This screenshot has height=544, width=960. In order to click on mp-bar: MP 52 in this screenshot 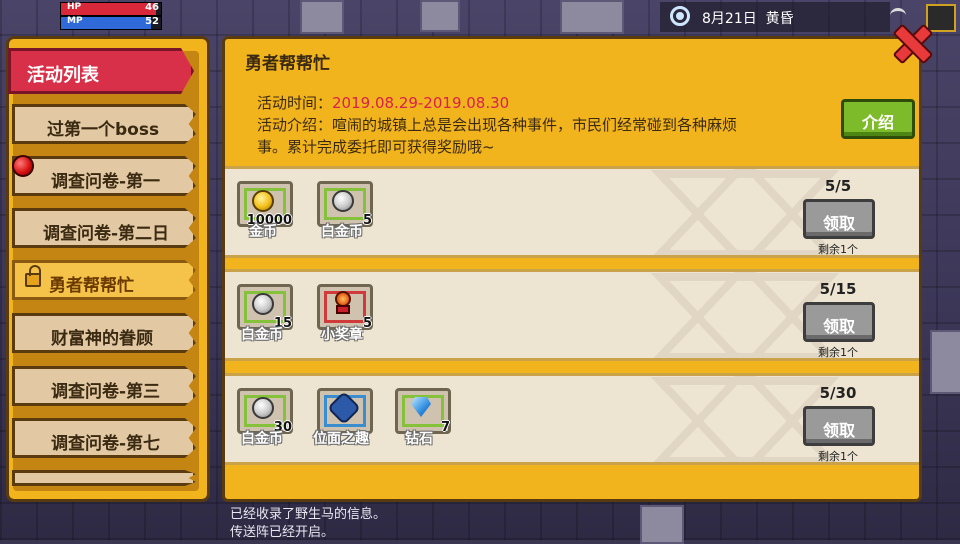, I will do `click(111, 23)`.